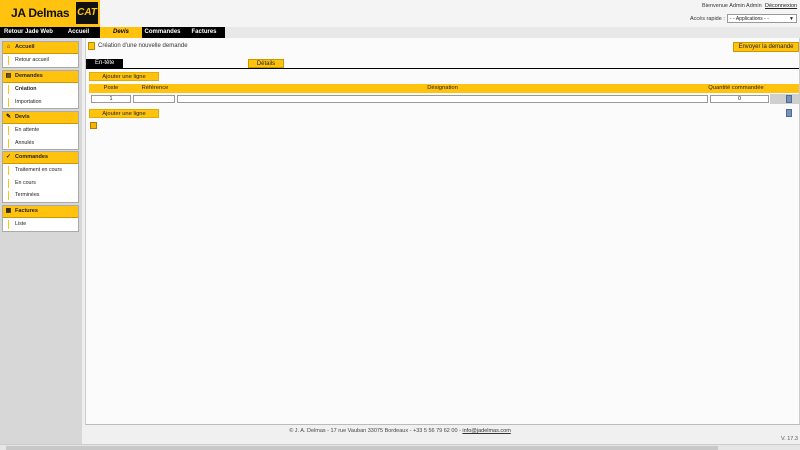 The height and width of the screenshot is (450, 800). Describe the element at coordinates (8, 47) in the screenshot. I see `home-icon: ⌂` at that location.